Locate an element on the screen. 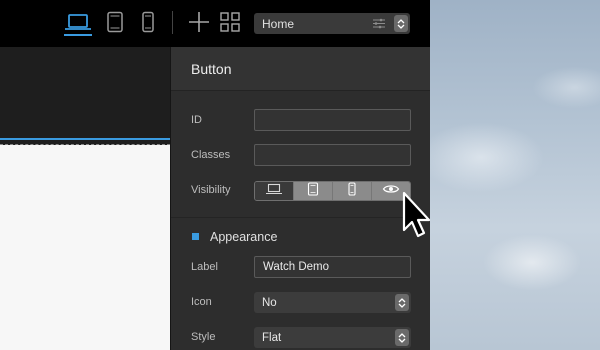 This screenshot has height=350, width=600. label-field-label: Label is located at coordinates (204, 267).